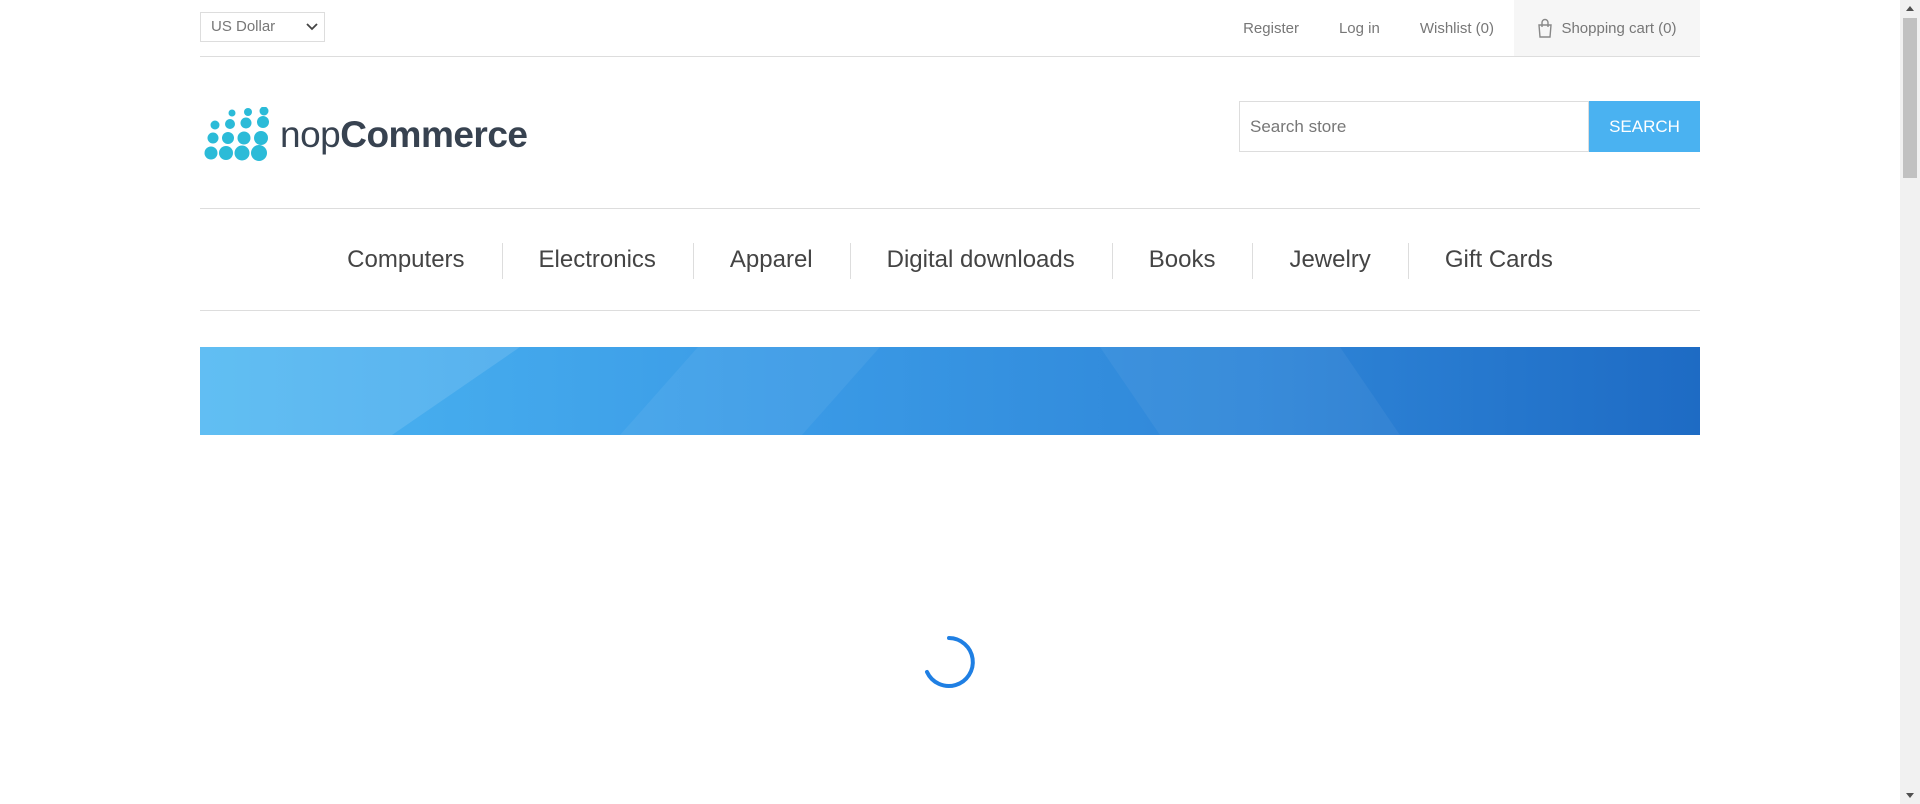  What do you see at coordinates (243, 26) in the screenshot?
I see `currency-selected-value: US Dollar` at bounding box center [243, 26].